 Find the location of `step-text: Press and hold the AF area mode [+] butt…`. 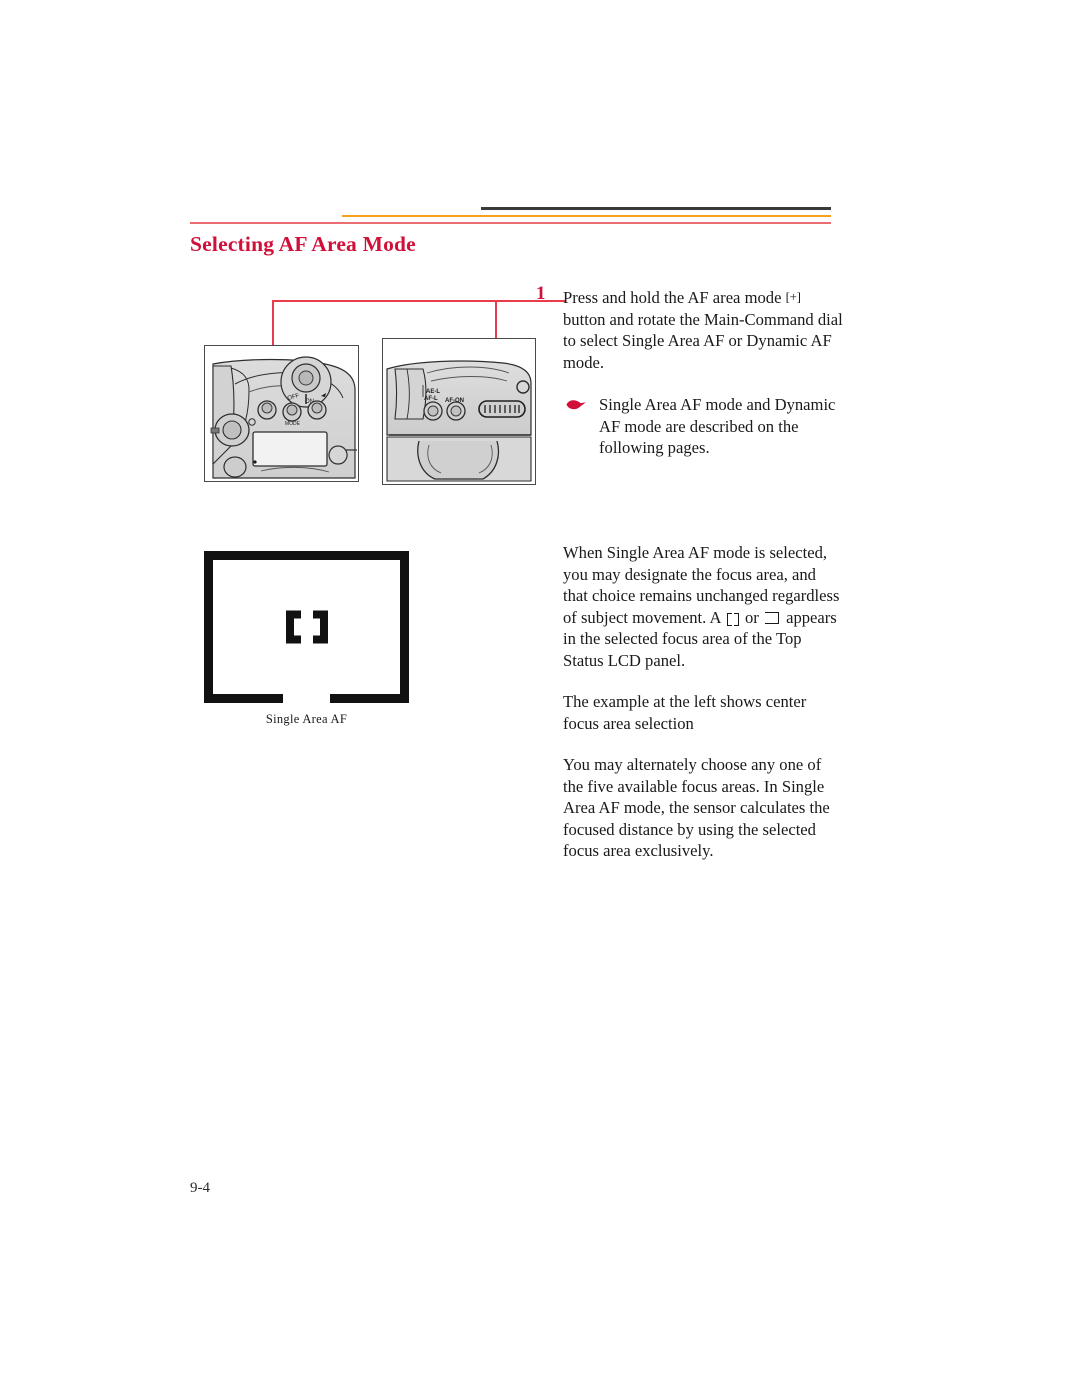

step-text: Press and hold the AF area mode [+] butt… is located at coordinates (703, 329).